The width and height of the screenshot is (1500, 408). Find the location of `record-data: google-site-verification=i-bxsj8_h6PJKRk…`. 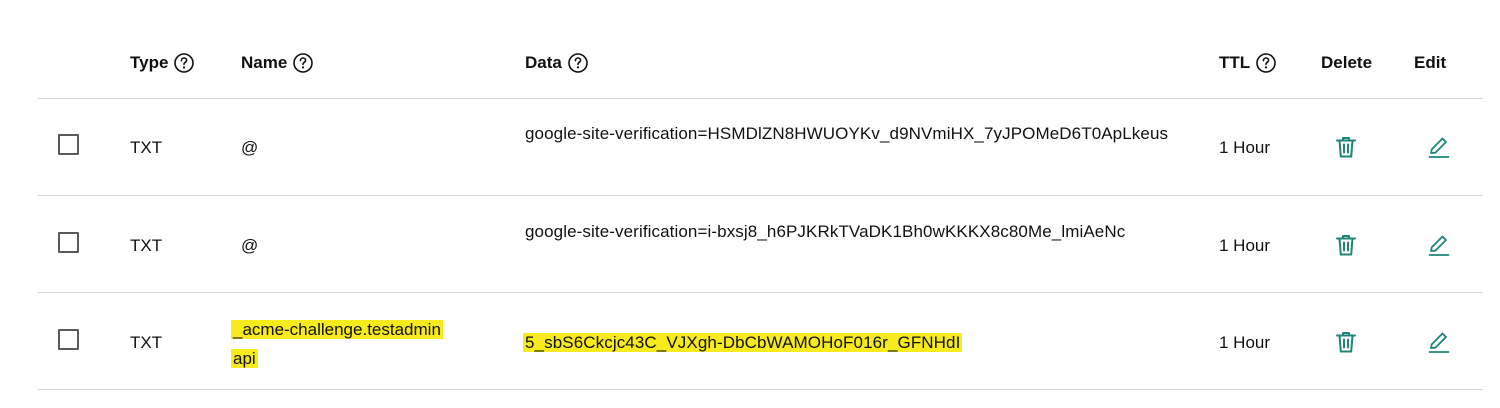

record-data: google-site-verification=i-bxsj8_h6PJKRk… is located at coordinates (825, 231).